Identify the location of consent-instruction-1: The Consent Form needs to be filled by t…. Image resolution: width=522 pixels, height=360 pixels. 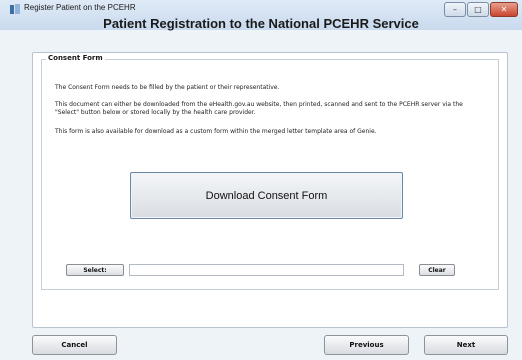
(167, 87).